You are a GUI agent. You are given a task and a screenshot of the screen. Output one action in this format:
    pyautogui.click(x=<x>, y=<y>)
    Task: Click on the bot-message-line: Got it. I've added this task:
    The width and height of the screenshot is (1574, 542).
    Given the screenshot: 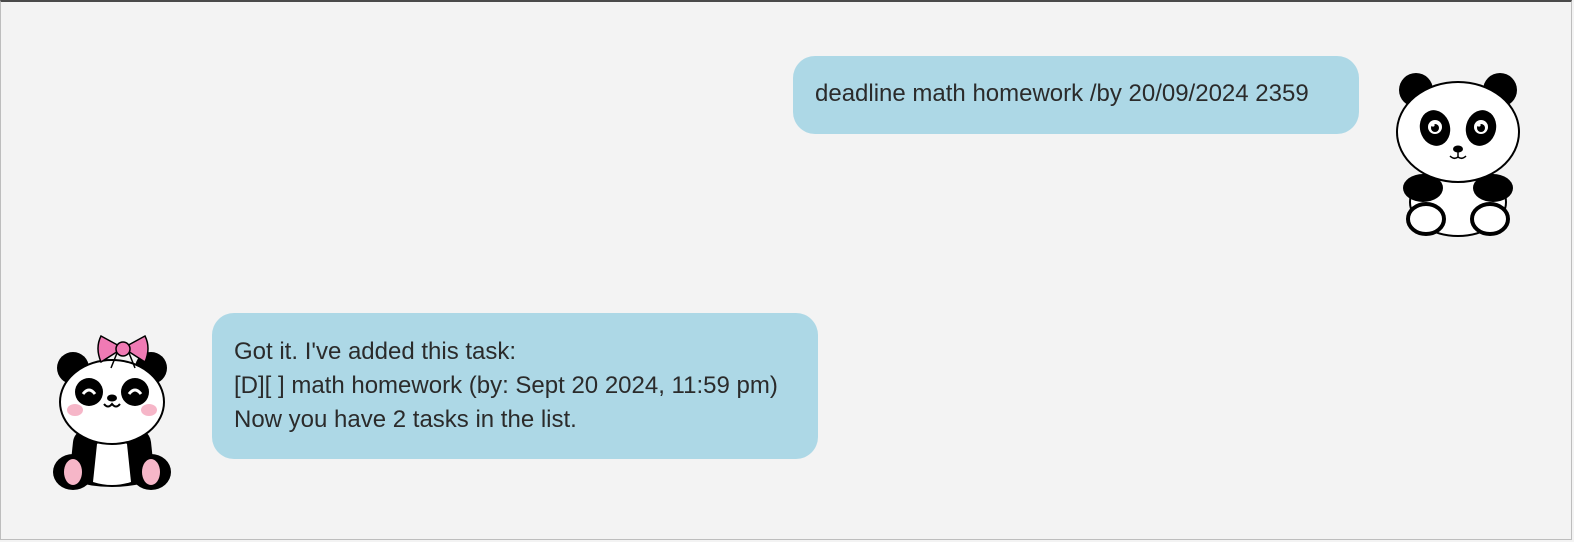 What is the action you would take?
    pyautogui.click(x=375, y=351)
    